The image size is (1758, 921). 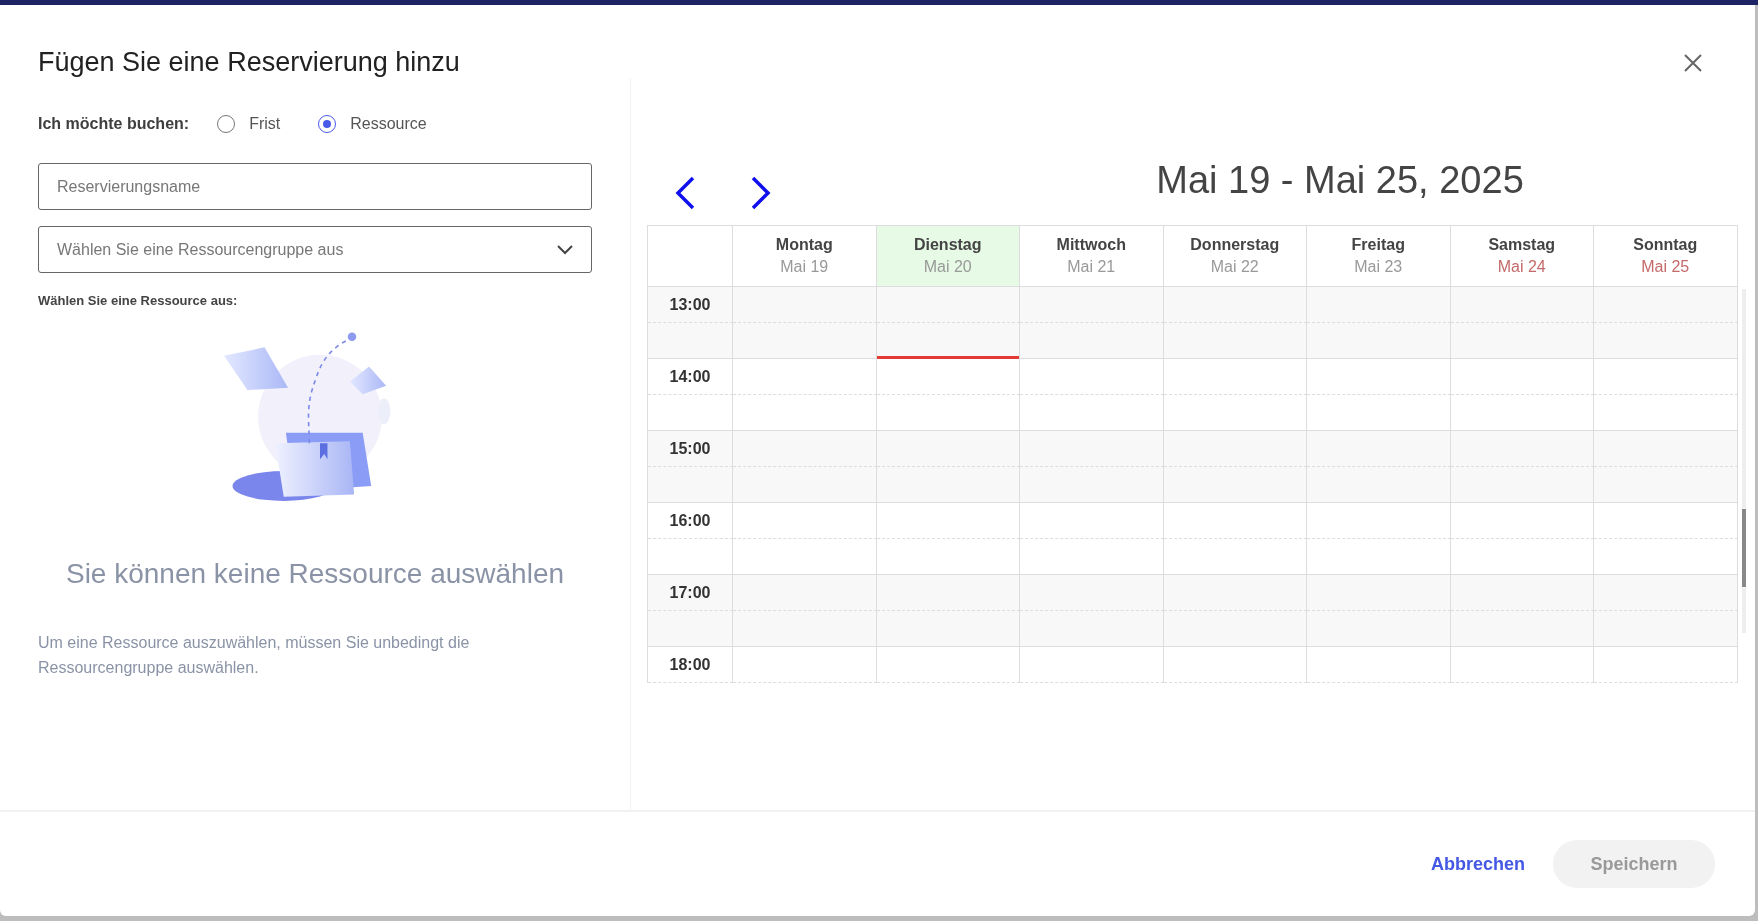 I want to click on day-name: Montag, so click(x=804, y=245).